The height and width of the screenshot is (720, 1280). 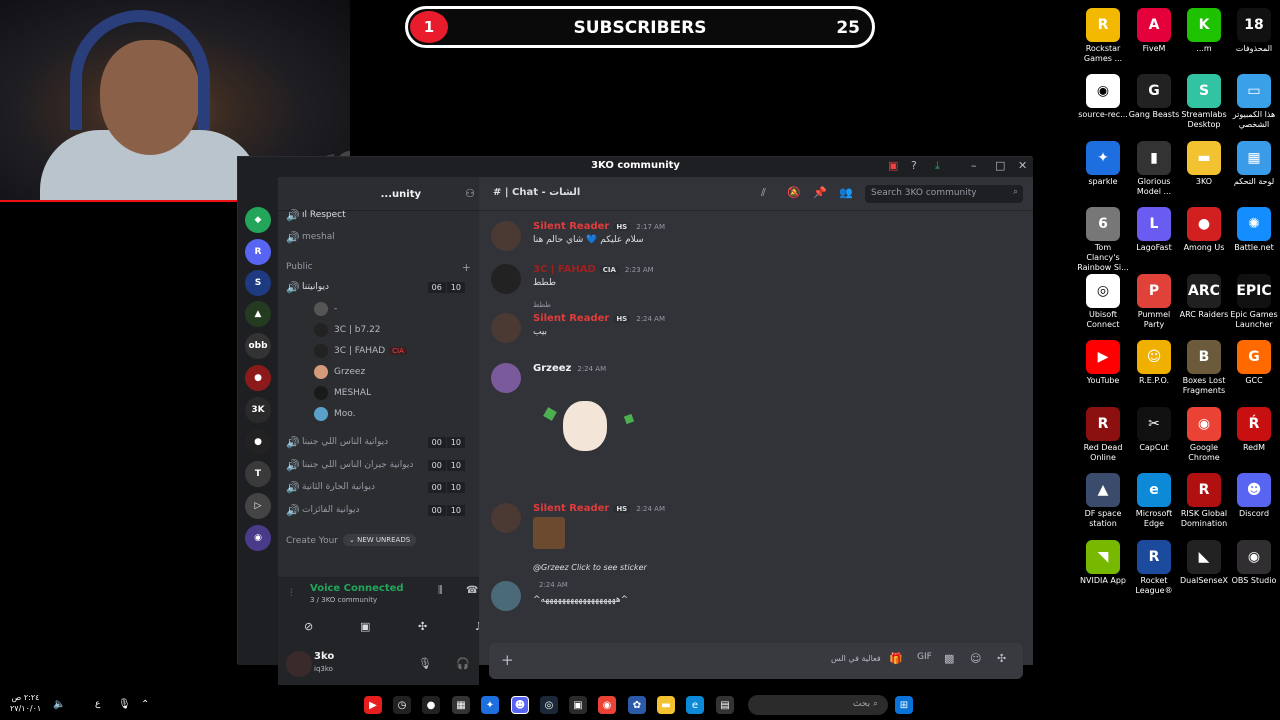 I want to click on youtube-icon: ▶, so click(x=373, y=705).